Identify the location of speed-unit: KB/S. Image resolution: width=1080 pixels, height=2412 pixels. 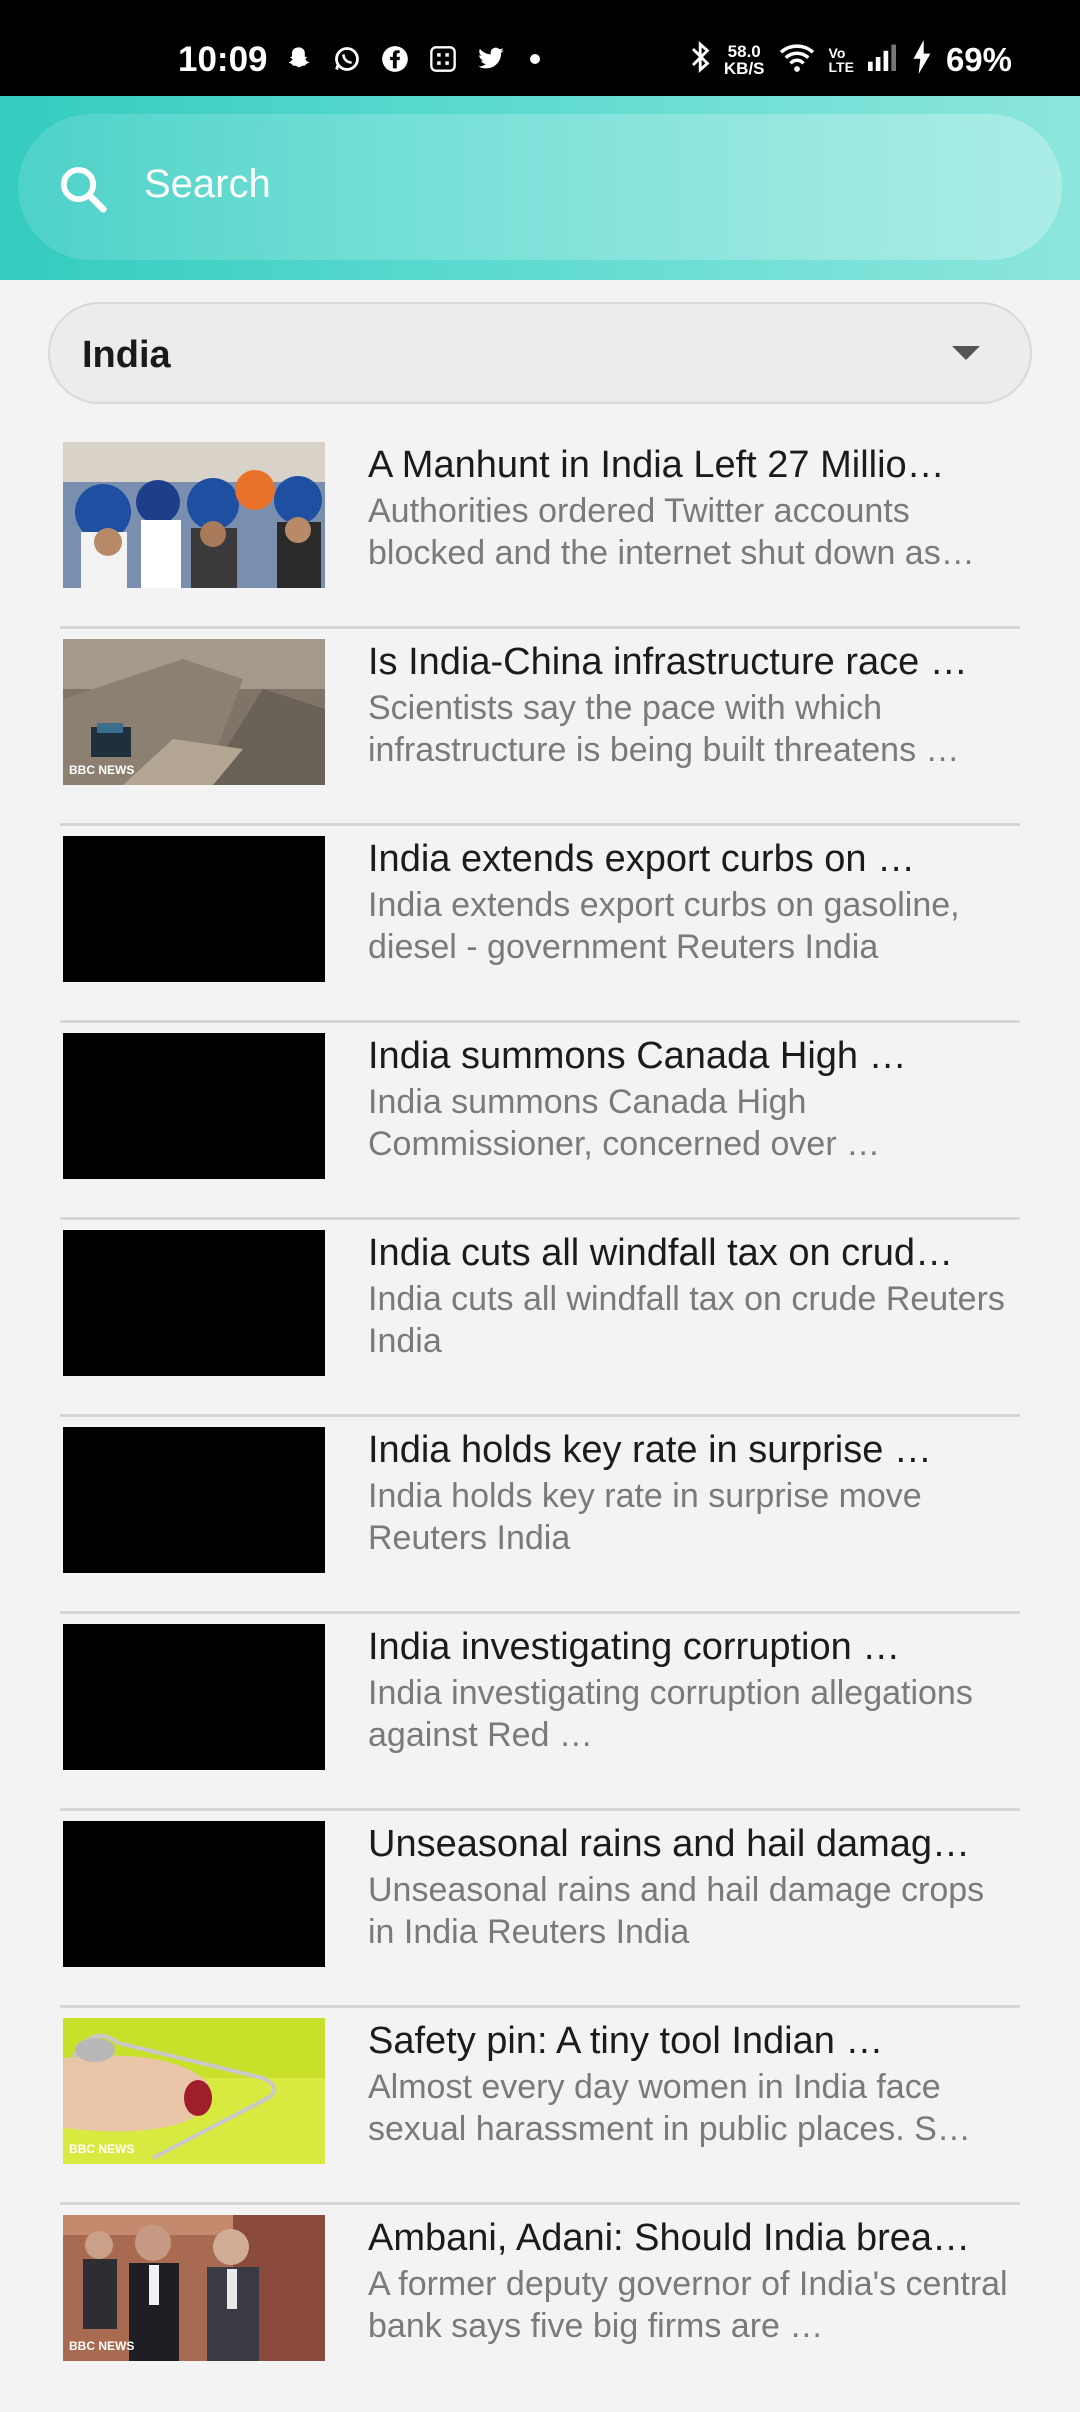
(744, 68).